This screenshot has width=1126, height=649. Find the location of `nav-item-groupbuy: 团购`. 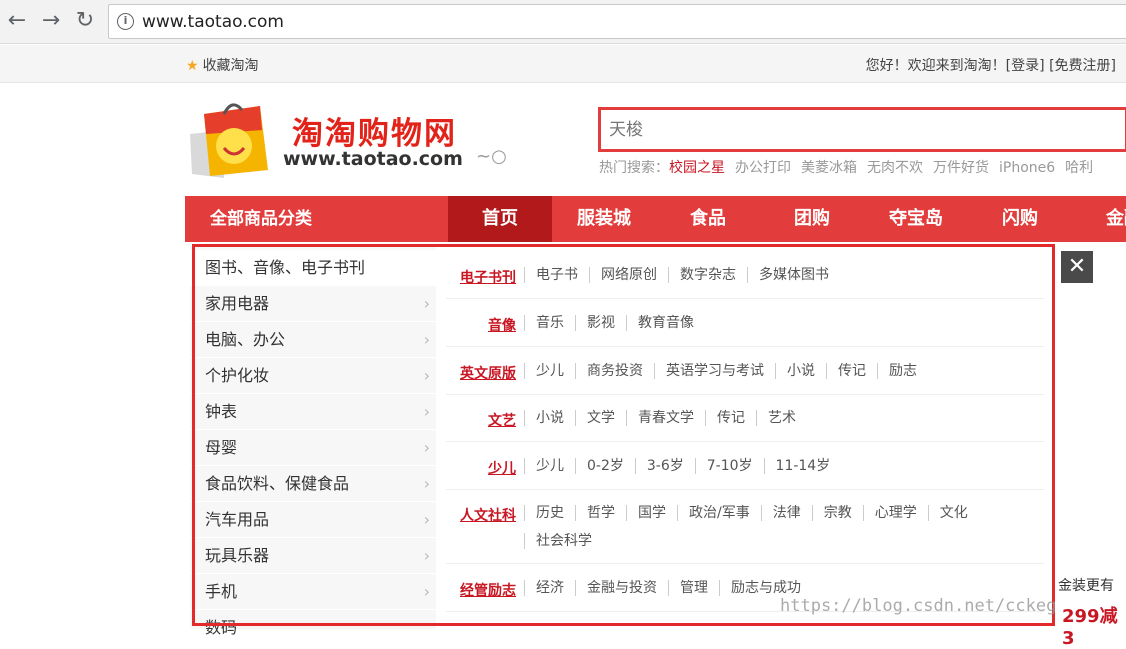

nav-item-groupbuy: 团购 is located at coordinates (812, 219).